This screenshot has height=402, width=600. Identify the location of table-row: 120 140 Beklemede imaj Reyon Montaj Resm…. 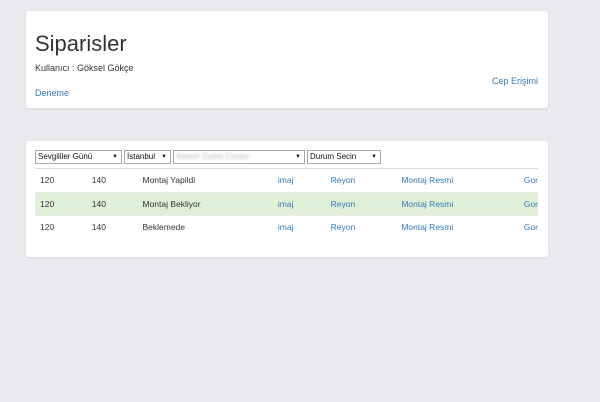
(286, 227).